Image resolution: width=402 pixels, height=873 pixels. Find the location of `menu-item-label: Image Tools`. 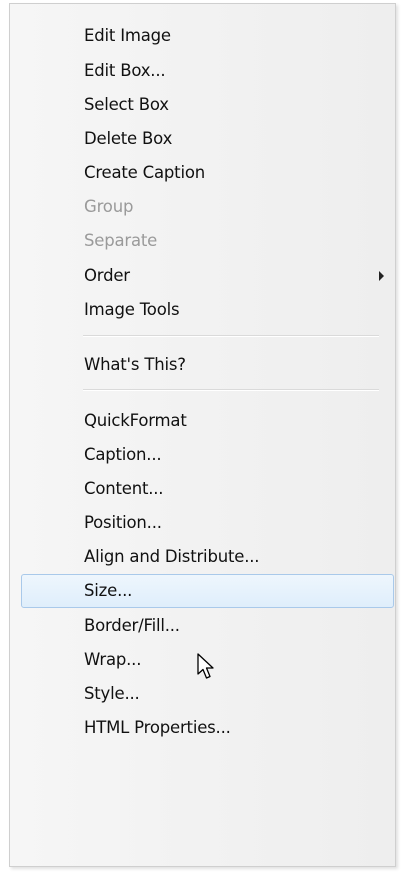

menu-item-label: Image Tools is located at coordinates (132, 310).